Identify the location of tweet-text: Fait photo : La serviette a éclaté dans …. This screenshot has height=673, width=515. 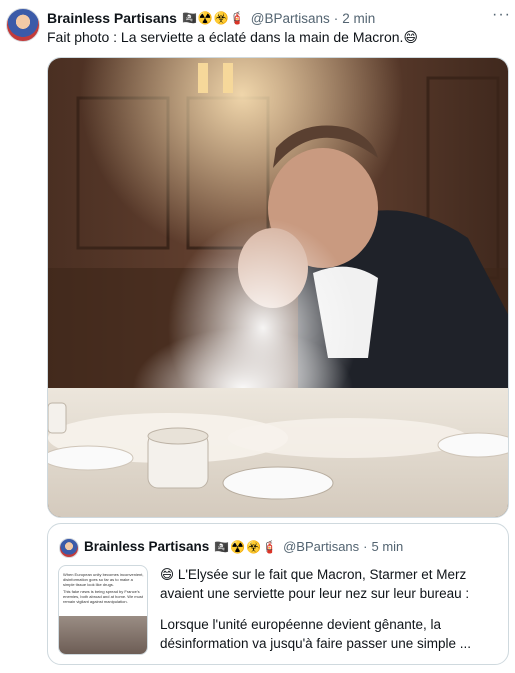
(233, 37).